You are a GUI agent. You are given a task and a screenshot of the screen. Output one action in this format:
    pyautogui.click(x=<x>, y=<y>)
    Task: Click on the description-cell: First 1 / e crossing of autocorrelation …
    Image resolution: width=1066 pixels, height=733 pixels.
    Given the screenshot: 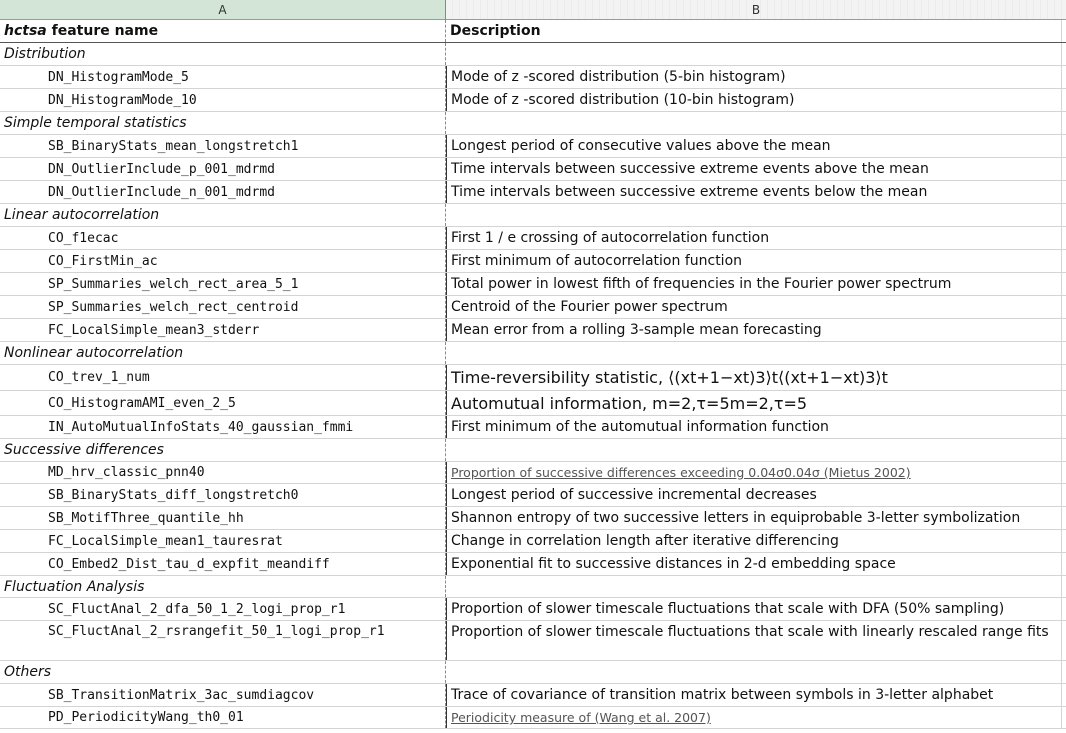 What is the action you would take?
    pyautogui.click(x=754, y=238)
    